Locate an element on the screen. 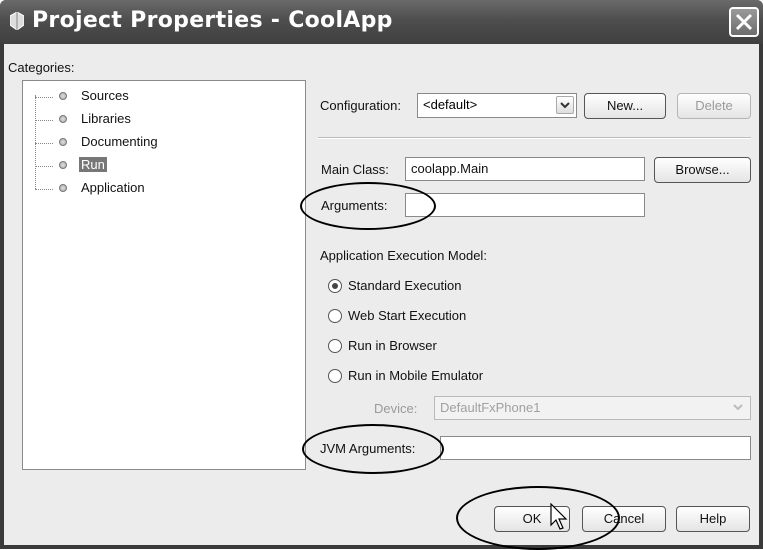  category-item-libraries: Libraries is located at coordinates (123, 120).